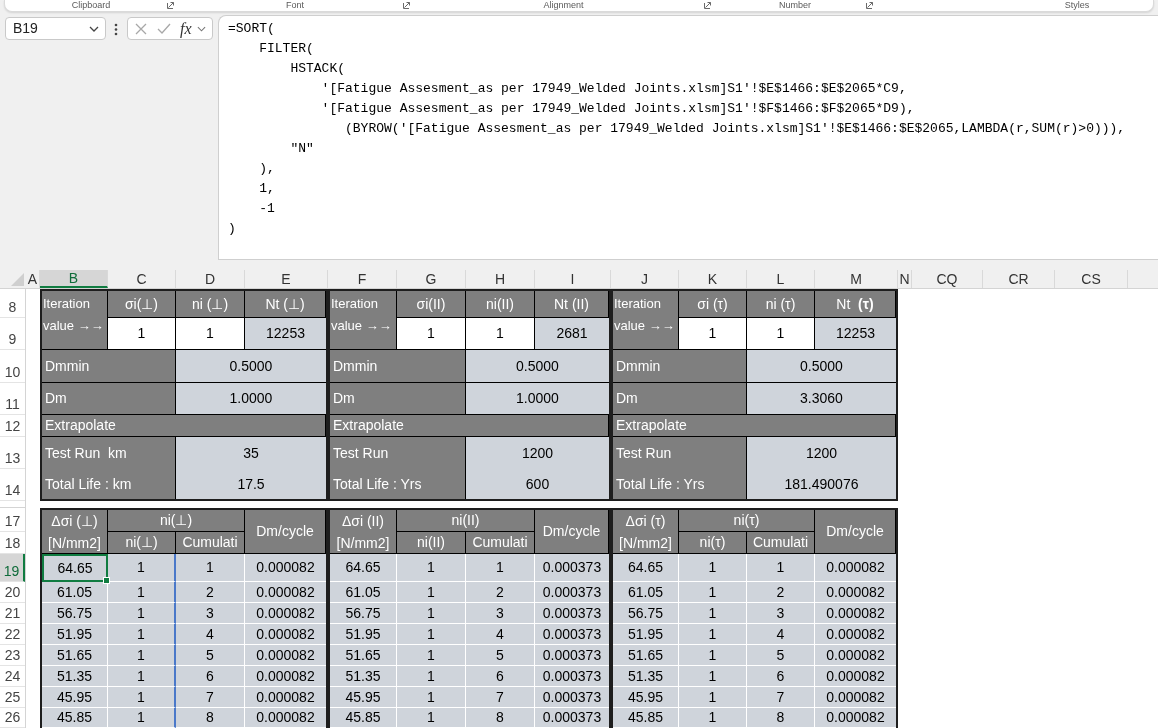  Describe the element at coordinates (572, 334) in the screenshot. I see `result-cell: 2681` at that location.